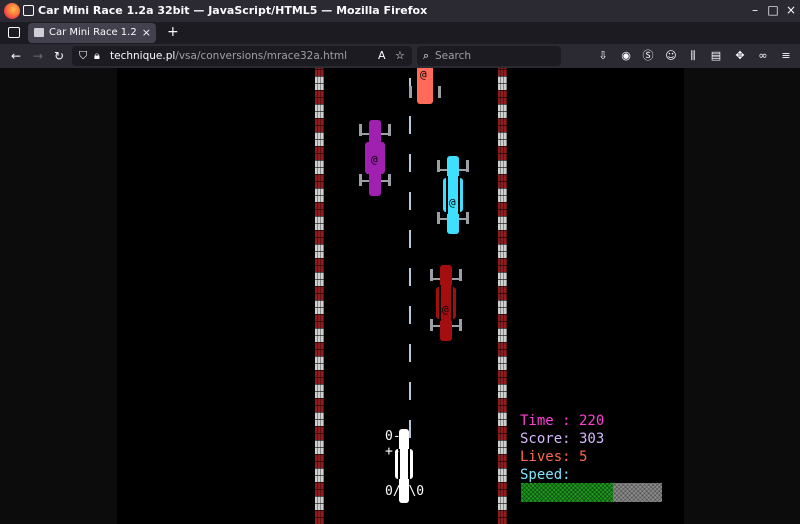  Describe the element at coordinates (562, 448) in the screenshot. I see `hud-panel: Time : 220 Score: 303 Lives: 5 Speed:` at that location.